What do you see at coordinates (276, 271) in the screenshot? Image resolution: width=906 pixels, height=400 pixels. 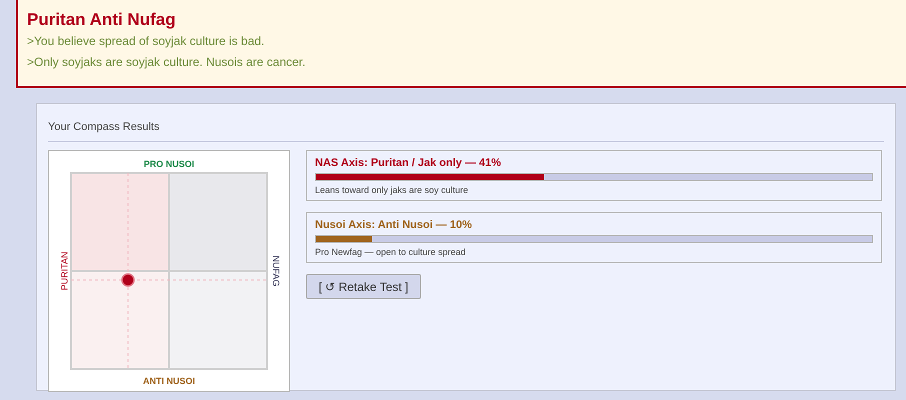 I see `axis-label: NUFAG` at bounding box center [276, 271].